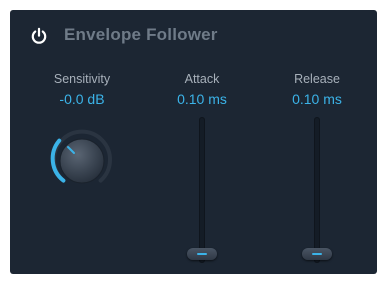  Describe the element at coordinates (82, 79) in the screenshot. I see `sensitivity-label: Sensitivity` at that location.